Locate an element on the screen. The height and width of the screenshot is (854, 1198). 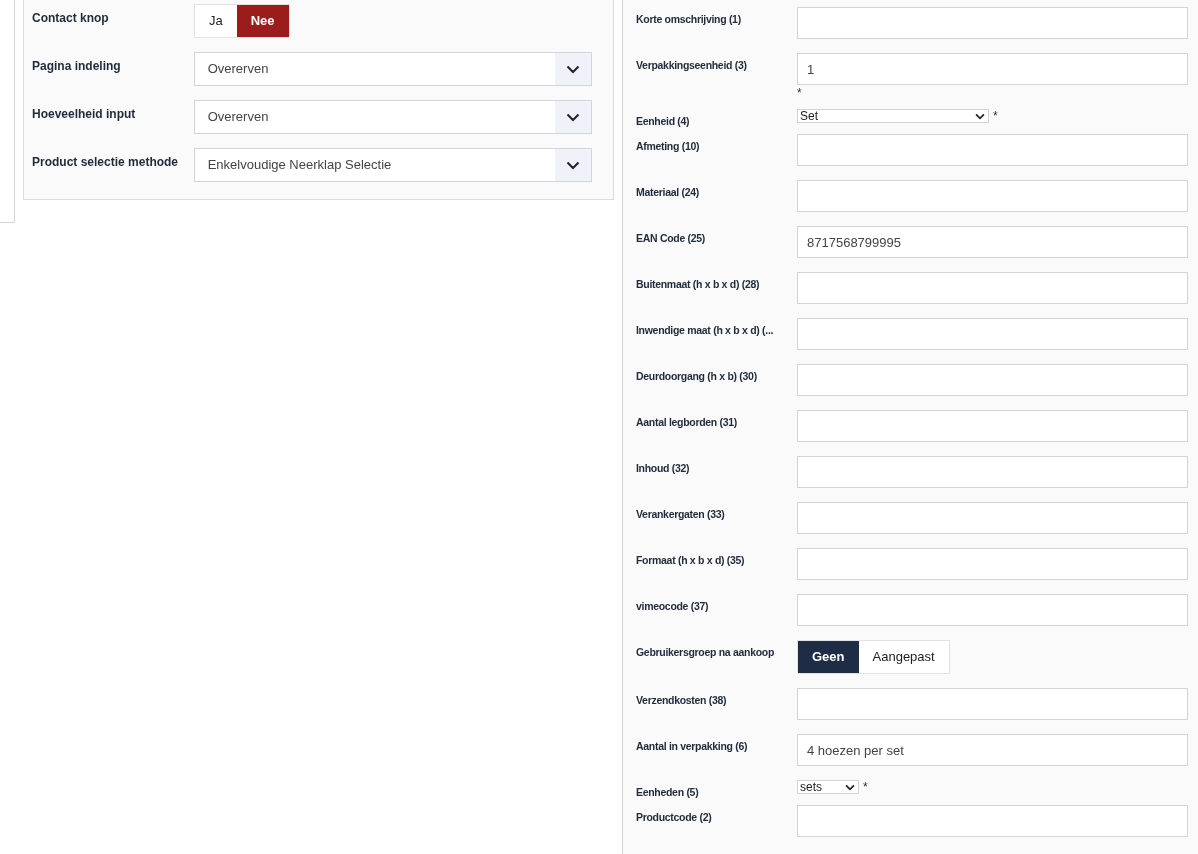
toggle-option: Geen is located at coordinates (828, 657).